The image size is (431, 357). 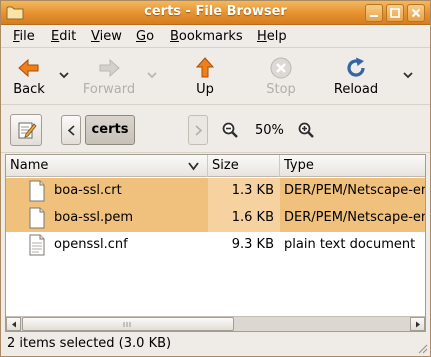 I want to click on maximize-button, so click(x=395, y=13).